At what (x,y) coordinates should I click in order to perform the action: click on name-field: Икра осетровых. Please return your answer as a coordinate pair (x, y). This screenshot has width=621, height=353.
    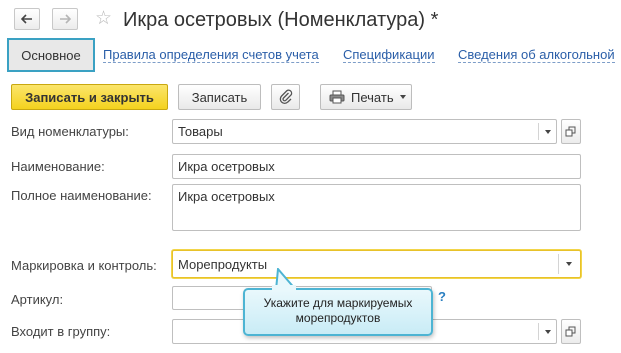
    Looking at the image, I should click on (376, 166).